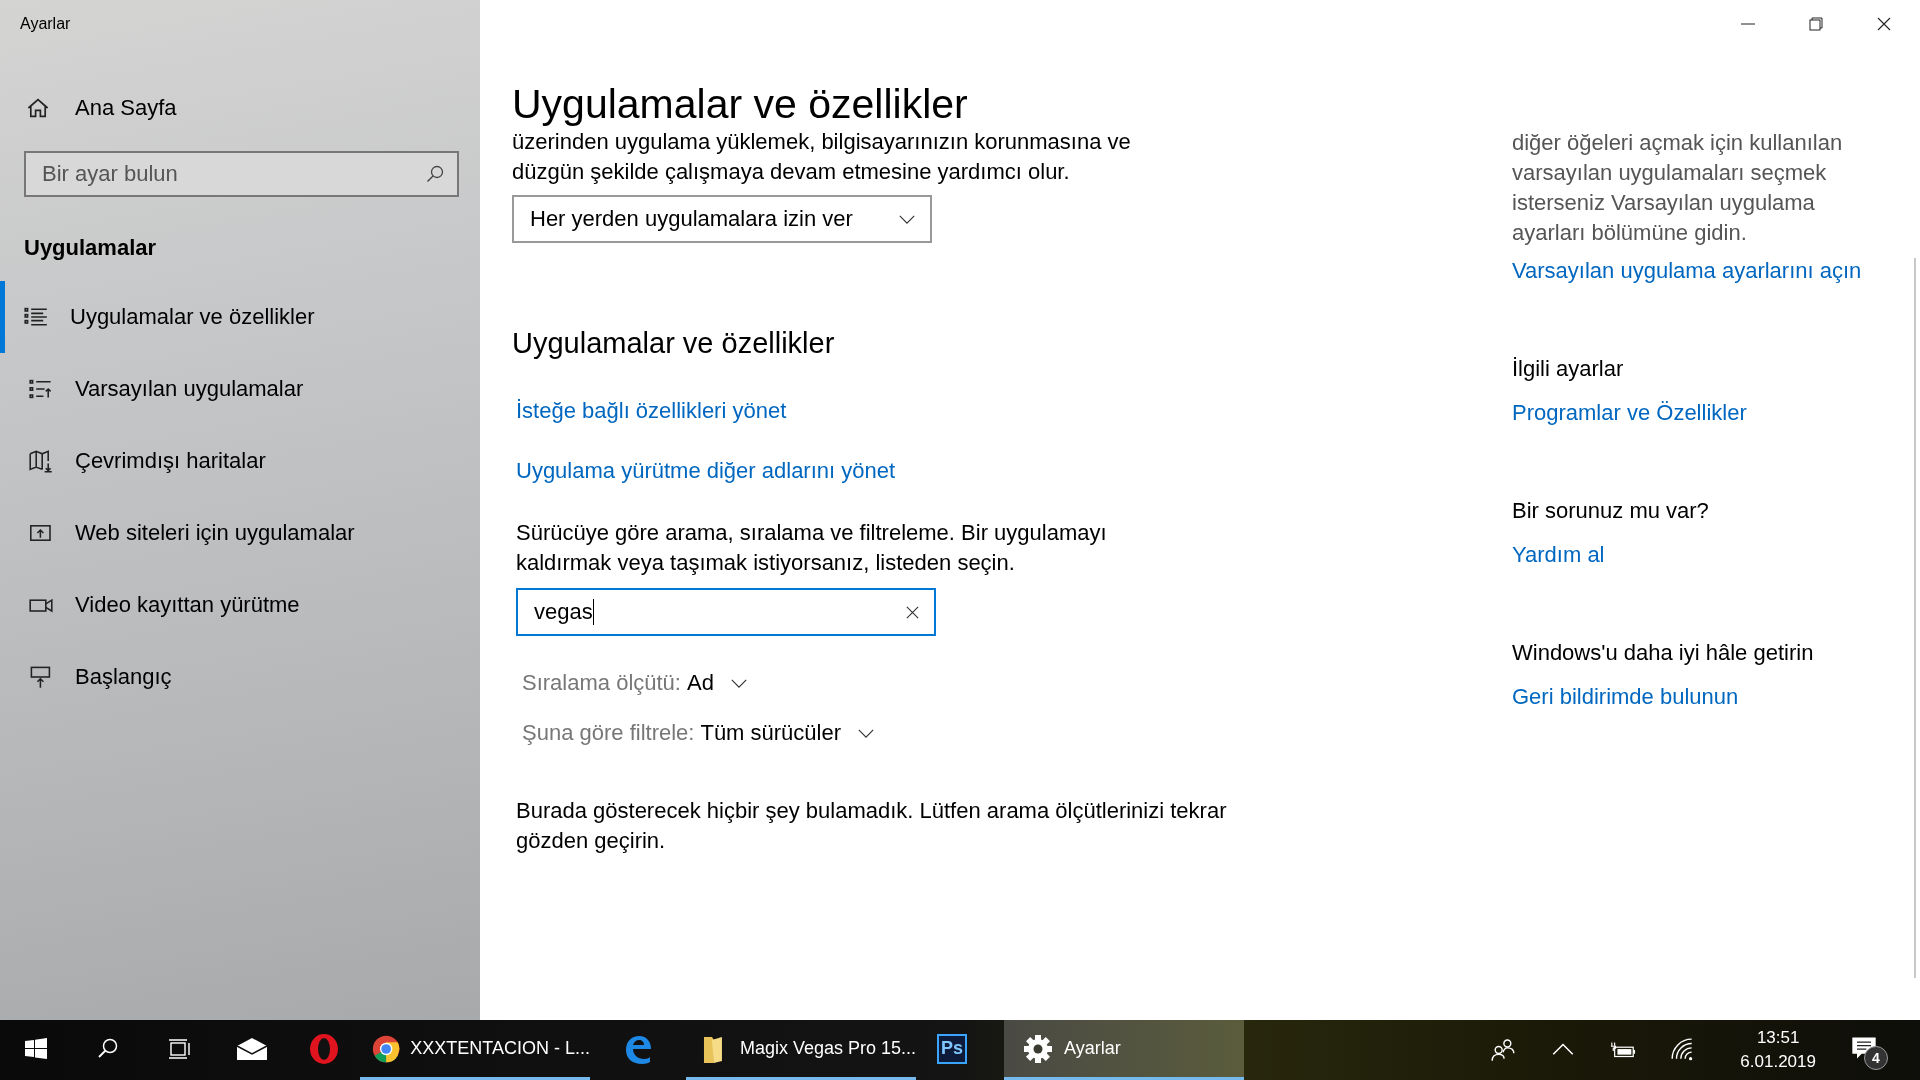 The image size is (1920, 1080). Describe the element at coordinates (126, 108) in the screenshot. I see `home-link: Ana Sayfa` at that location.